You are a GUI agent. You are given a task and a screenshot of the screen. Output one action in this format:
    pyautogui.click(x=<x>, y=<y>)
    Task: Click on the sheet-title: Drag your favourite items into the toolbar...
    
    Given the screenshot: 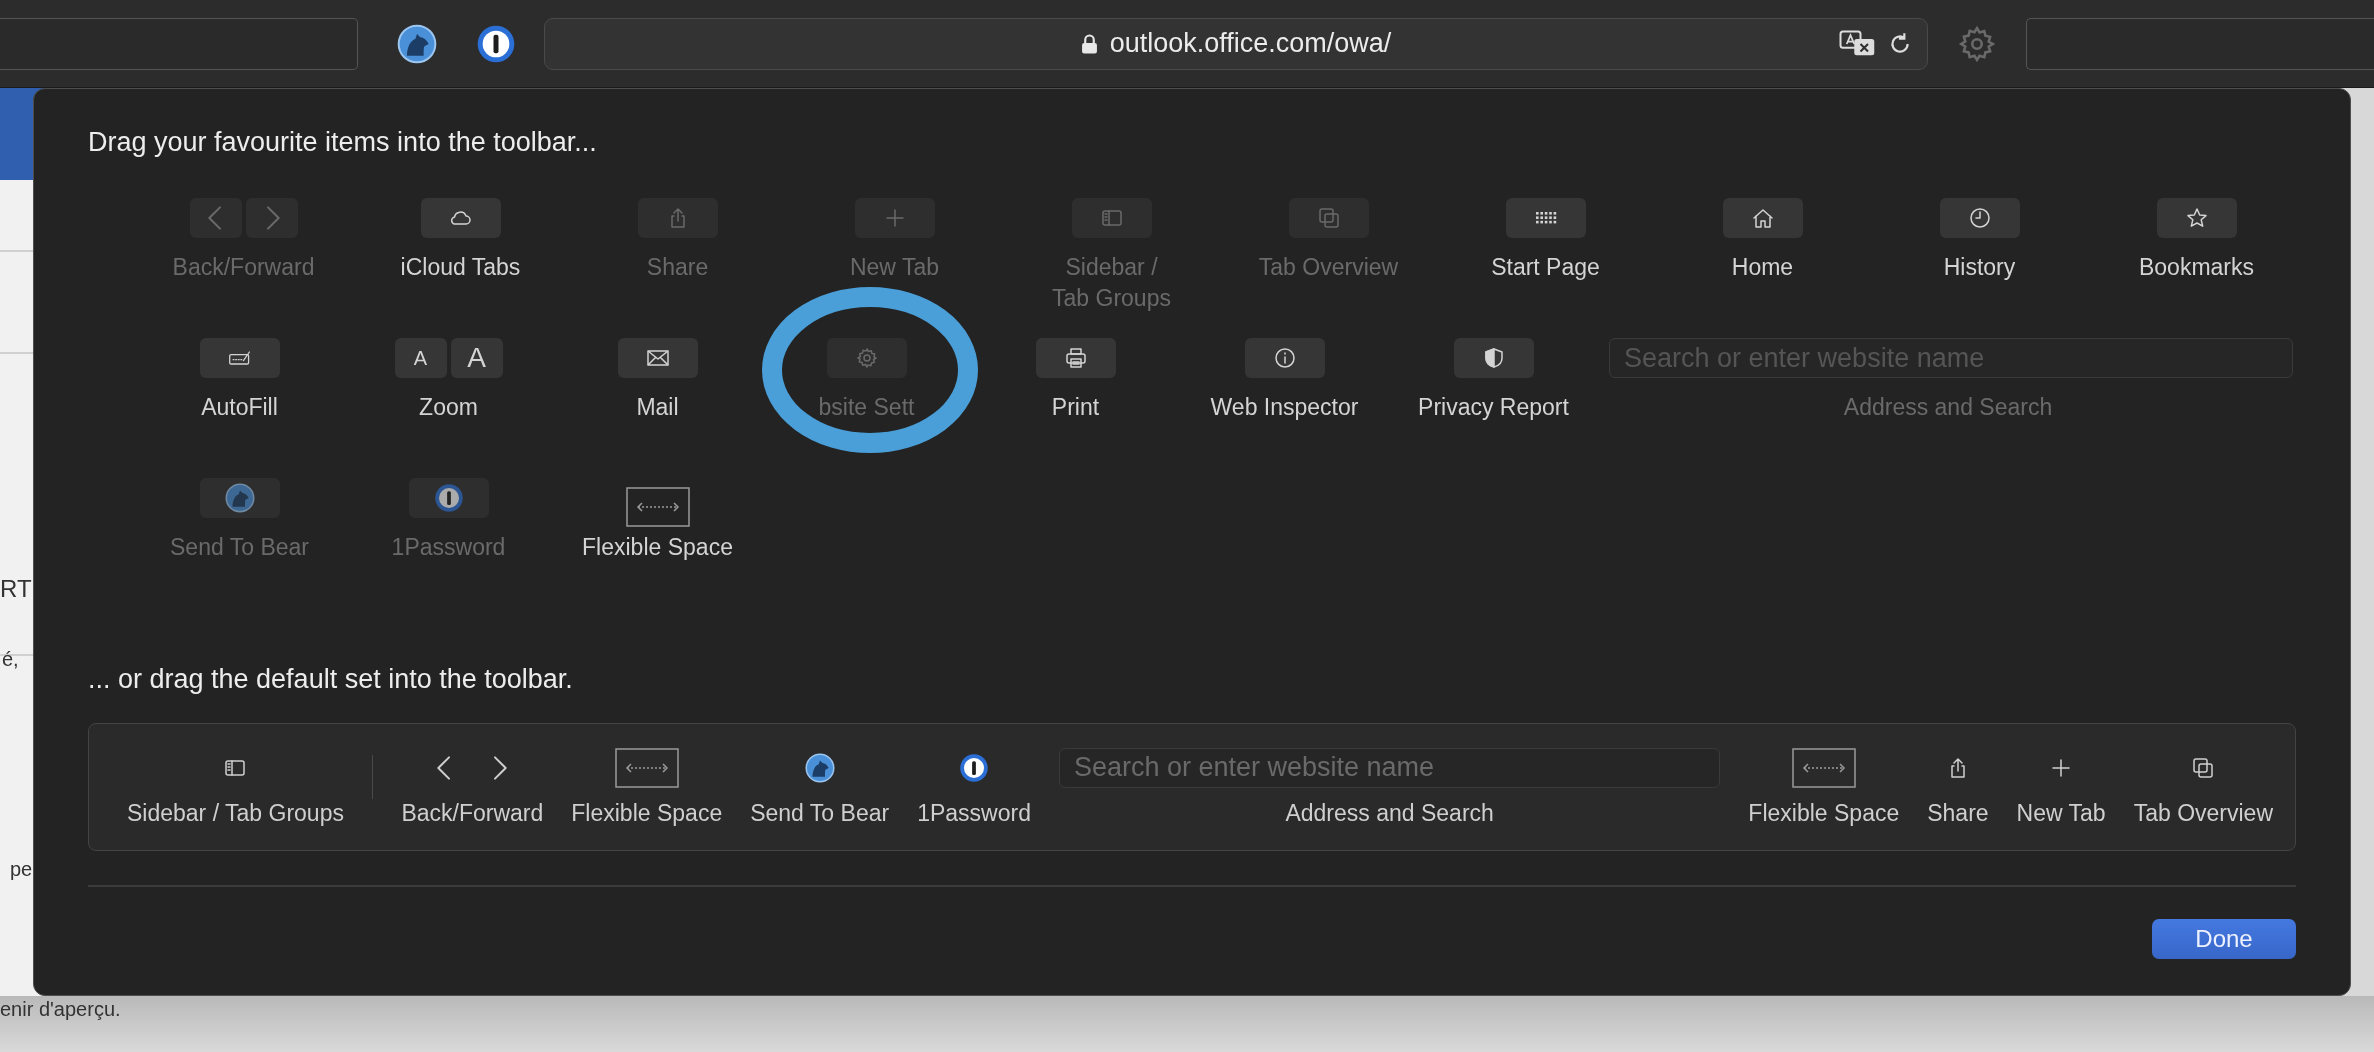 What is the action you would take?
    pyautogui.click(x=343, y=142)
    